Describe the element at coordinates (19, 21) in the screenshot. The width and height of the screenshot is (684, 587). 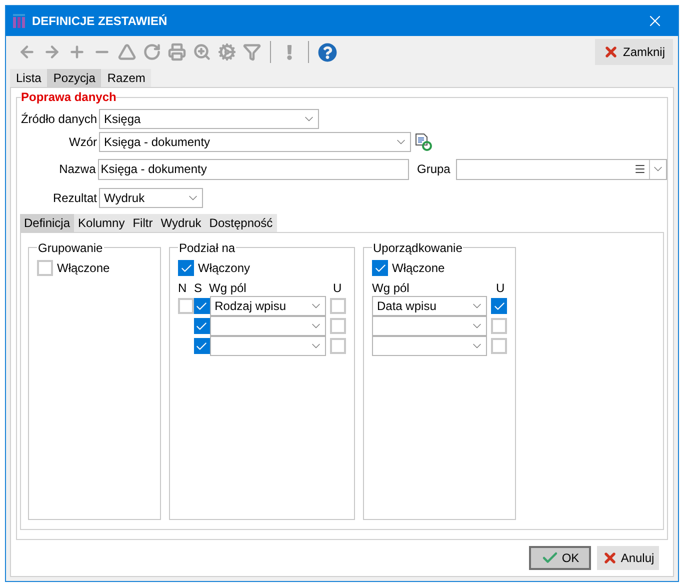
I see `app-icon` at that location.